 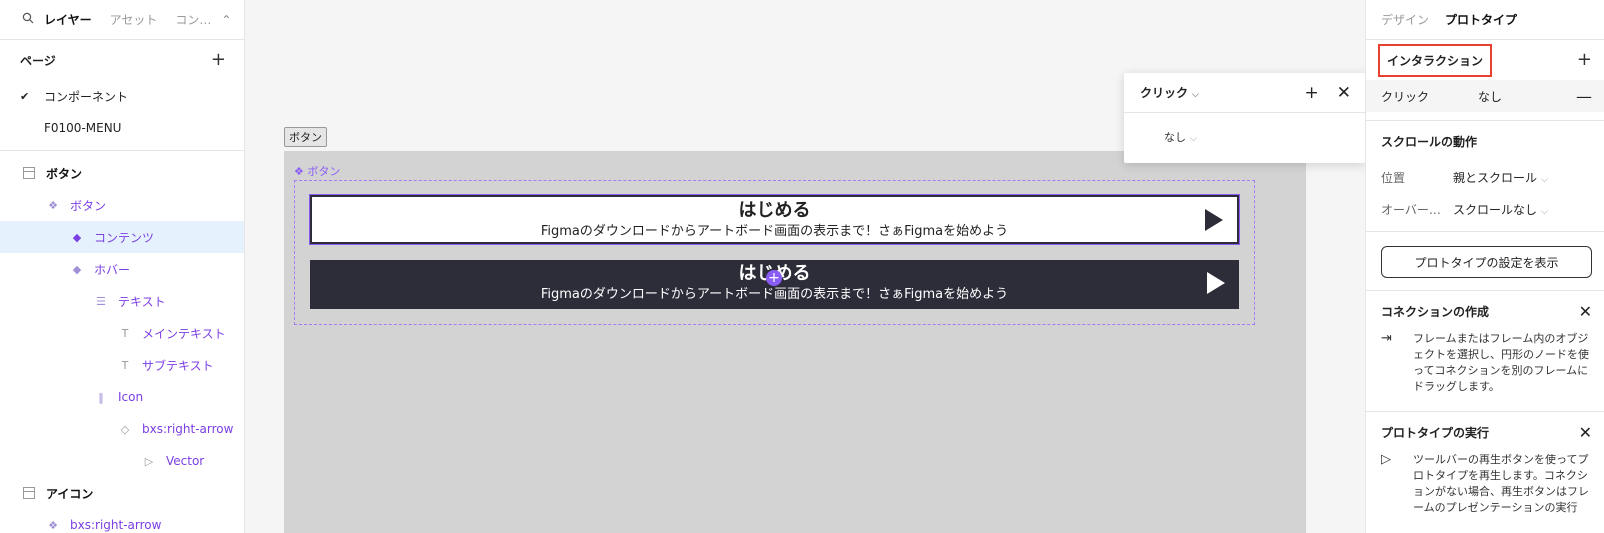 I want to click on layer-row: T メインテキスト, so click(x=122, y=333).